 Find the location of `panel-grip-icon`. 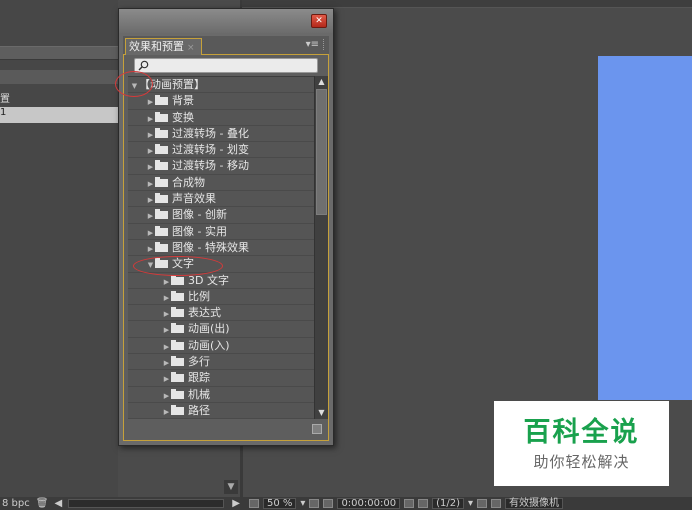

panel-grip-icon is located at coordinates (325, 44).